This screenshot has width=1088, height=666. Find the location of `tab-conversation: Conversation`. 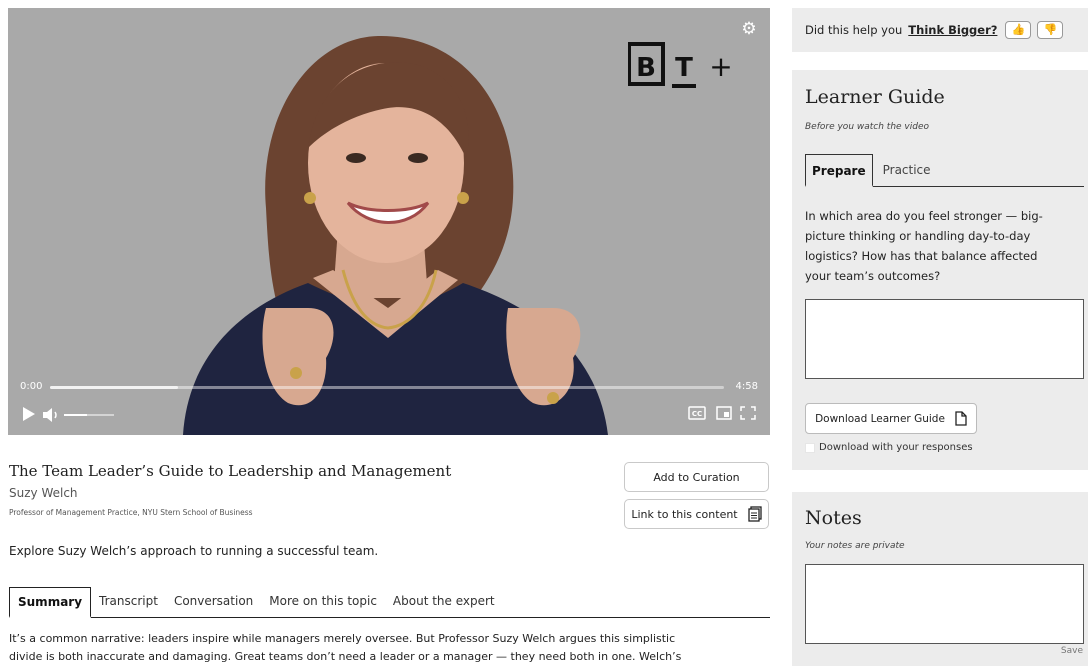

tab-conversation: Conversation is located at coordinates (213, 602).